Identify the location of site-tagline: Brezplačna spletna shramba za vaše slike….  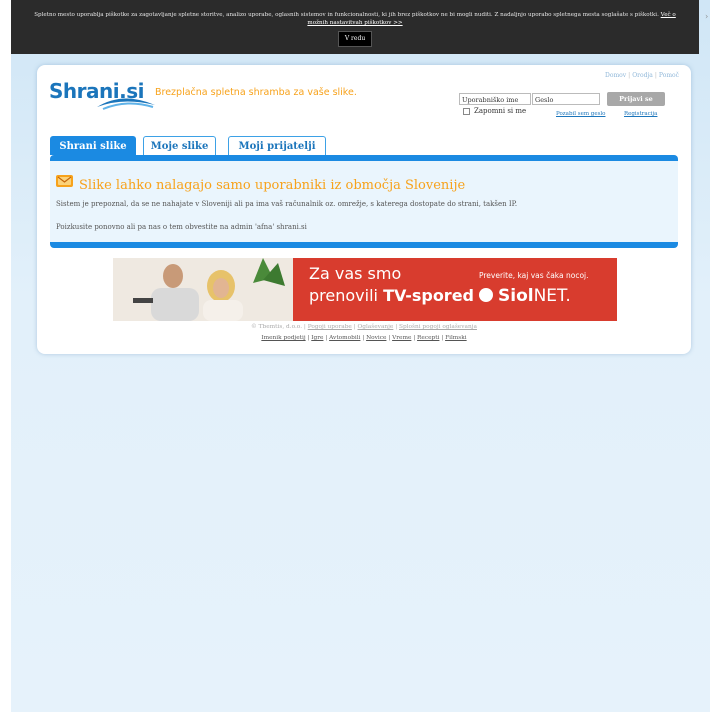
(256, 92).